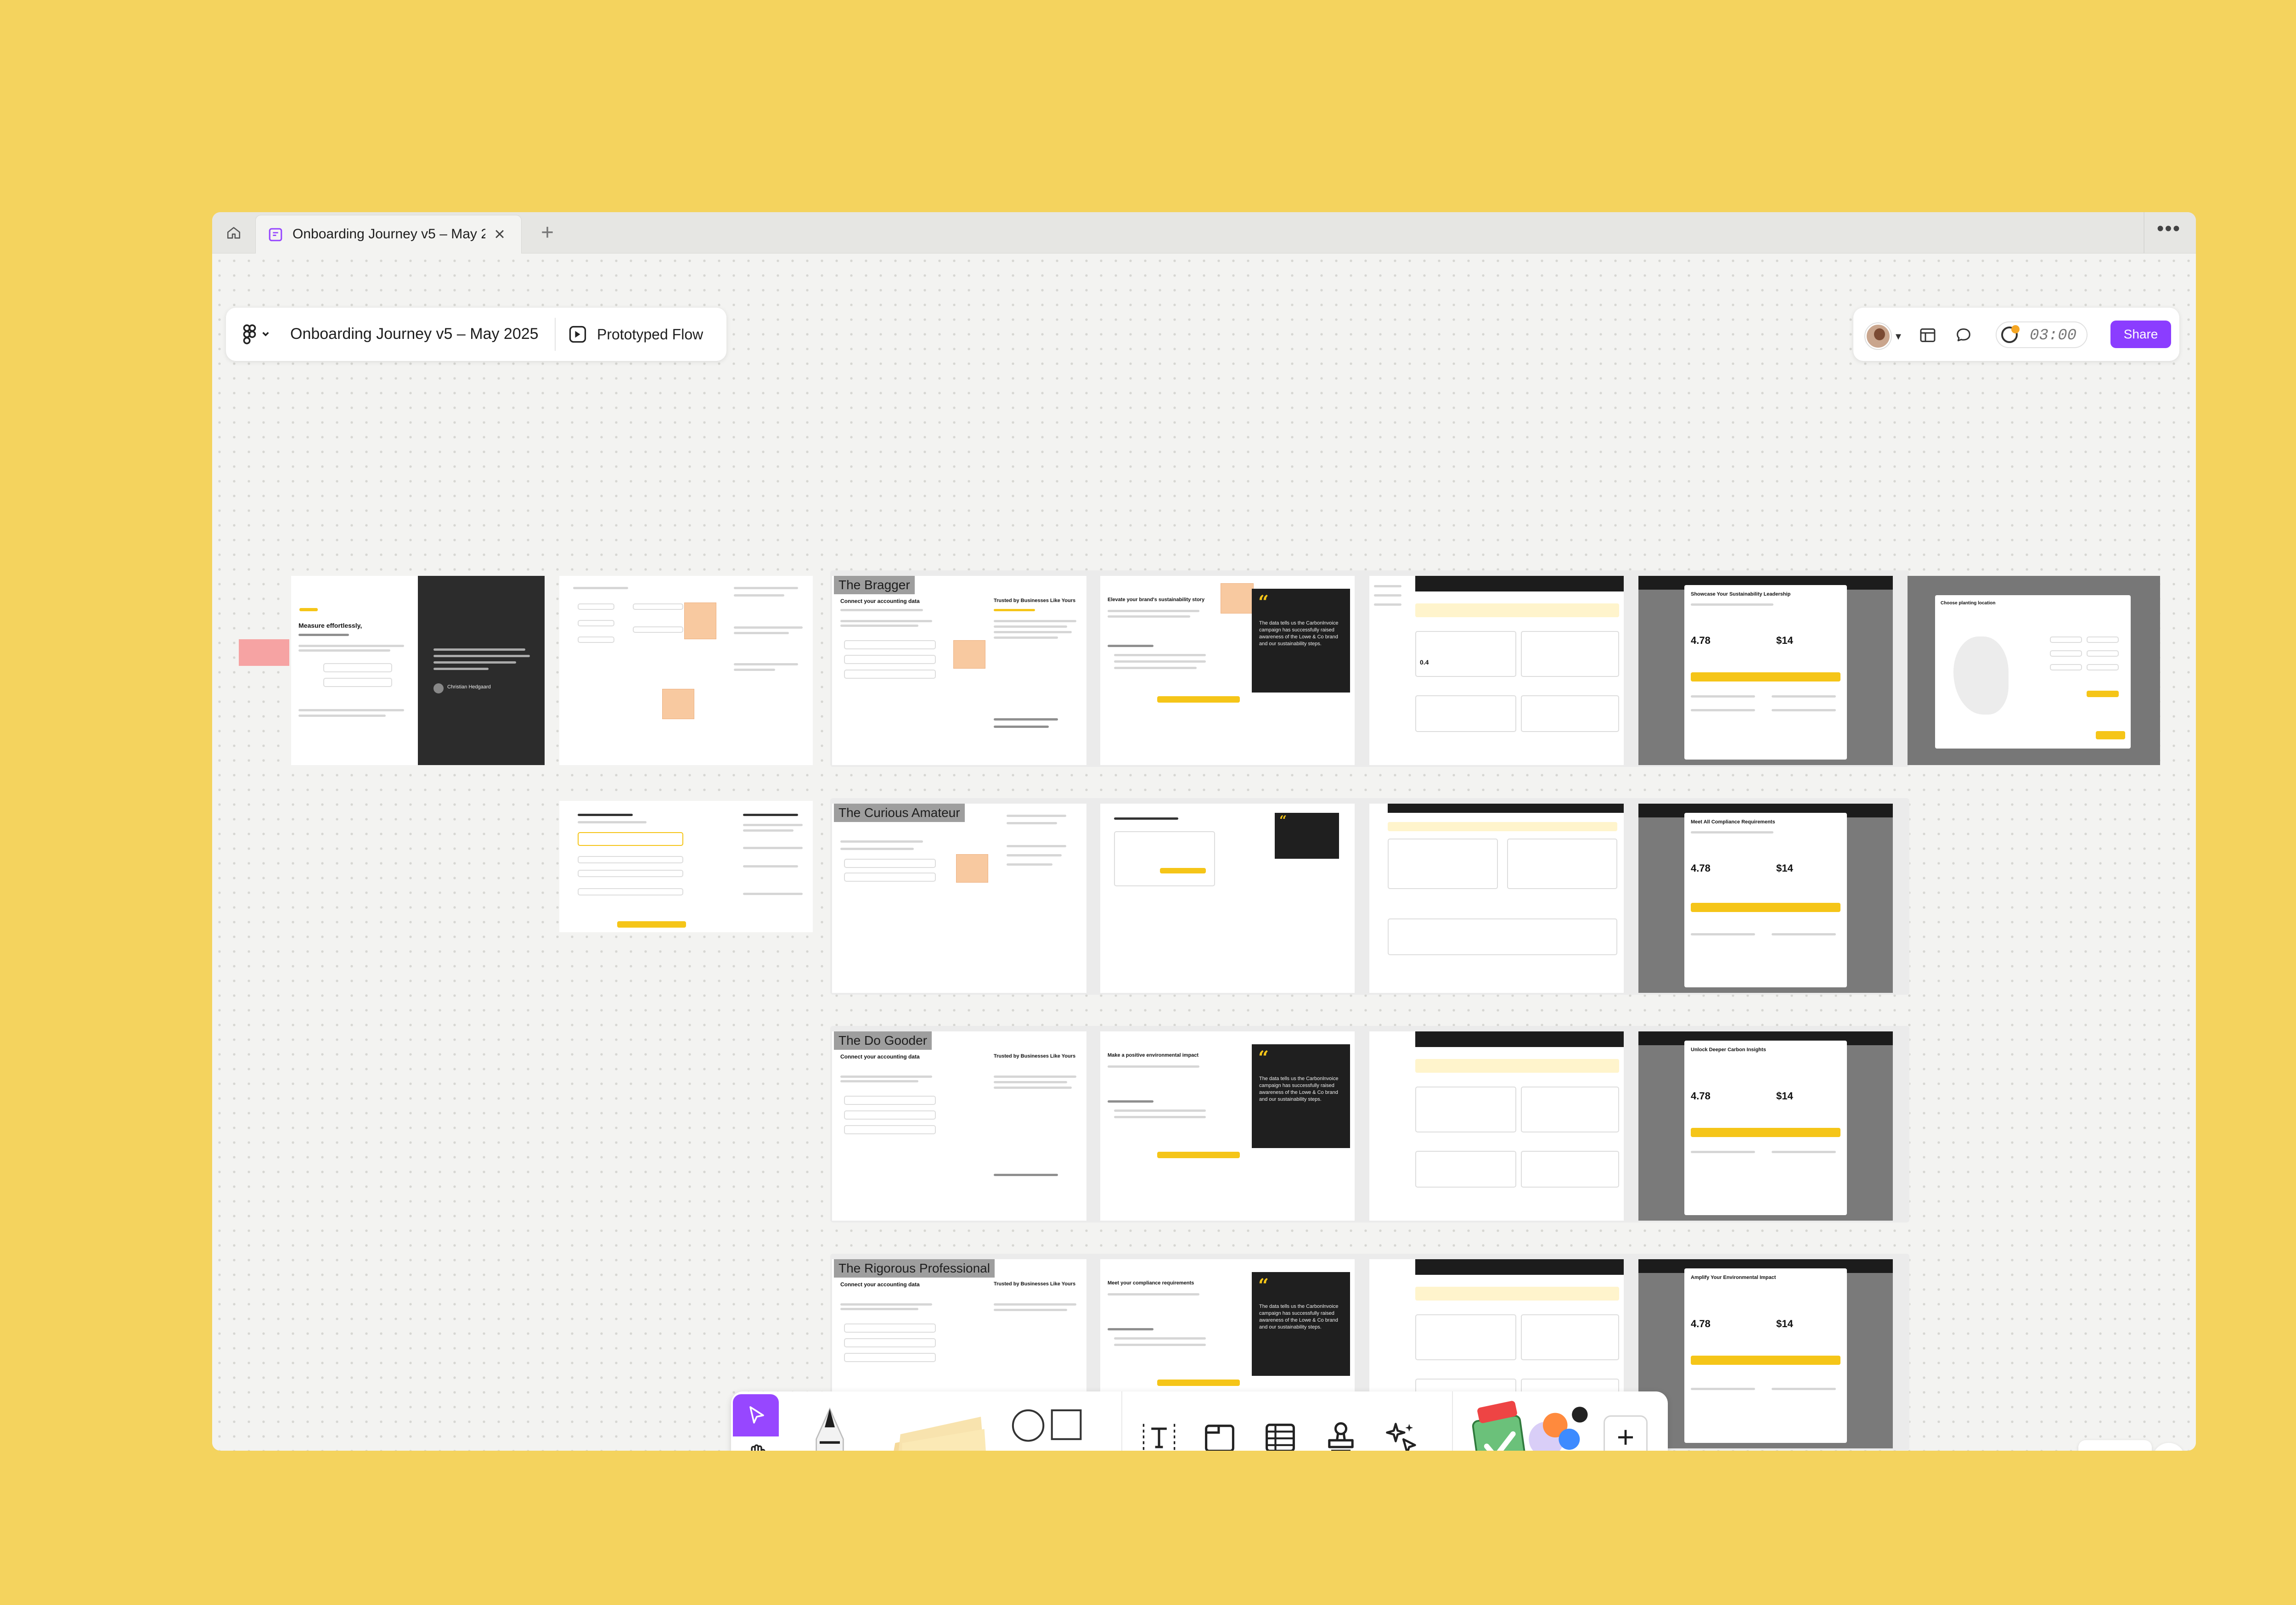 The width and height of the screenshot is (2296, 1605). What do you see at coordinates (900, 813) in the screenshot?
I see `persona-label-curious: The Curious Amateur` at bounding box center [900, 813].